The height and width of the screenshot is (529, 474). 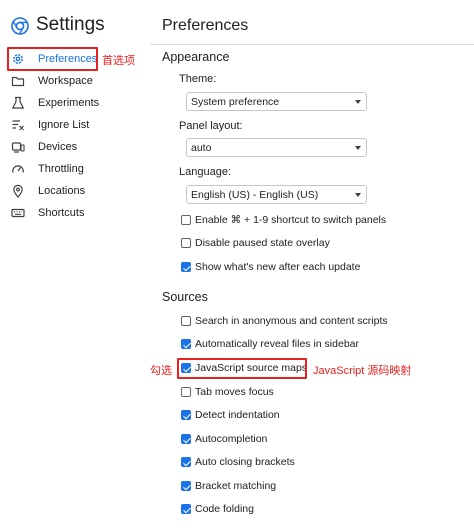 I want to click on sidebar-item-ignore-list: Ignore List, so click(x=75, y=125).